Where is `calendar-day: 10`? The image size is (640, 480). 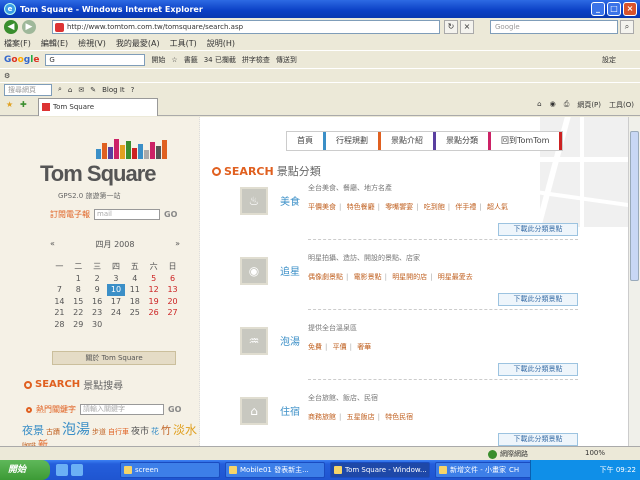 calendar-day: 10 is located at coordinates (116, 290).